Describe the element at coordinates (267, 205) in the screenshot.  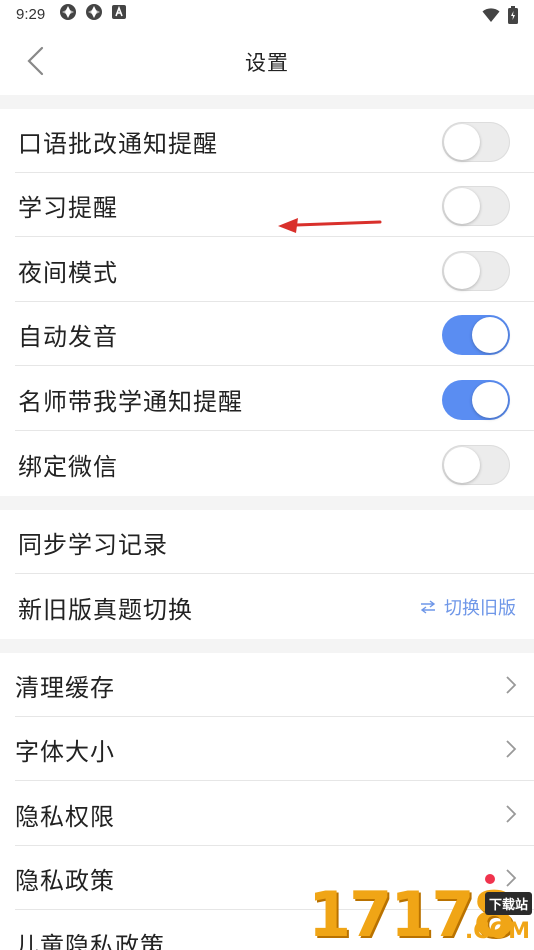
I see `settings-row-study-reminder: 学习提醒` at that location.